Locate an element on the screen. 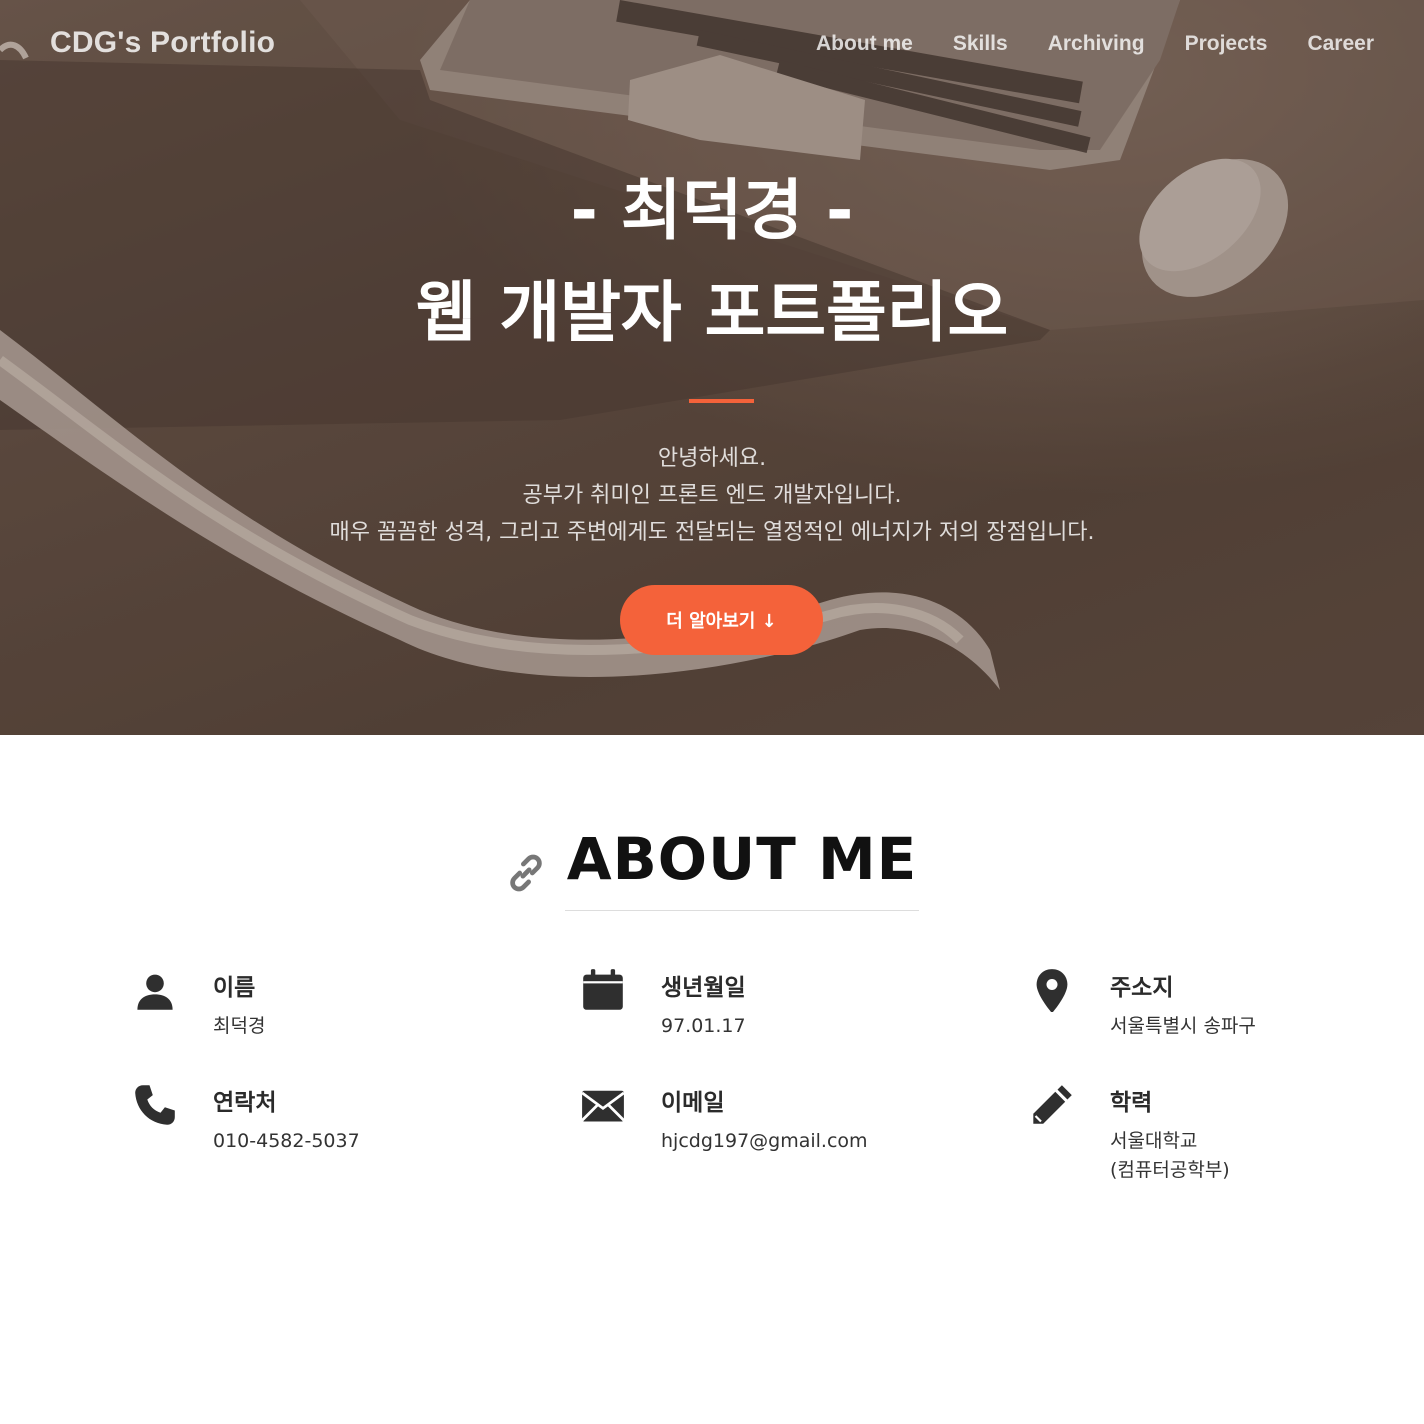  hero-intro-line: 공부가 취미인 프론트 엔드 개발자입니다. is located at coordinates (712, 495).